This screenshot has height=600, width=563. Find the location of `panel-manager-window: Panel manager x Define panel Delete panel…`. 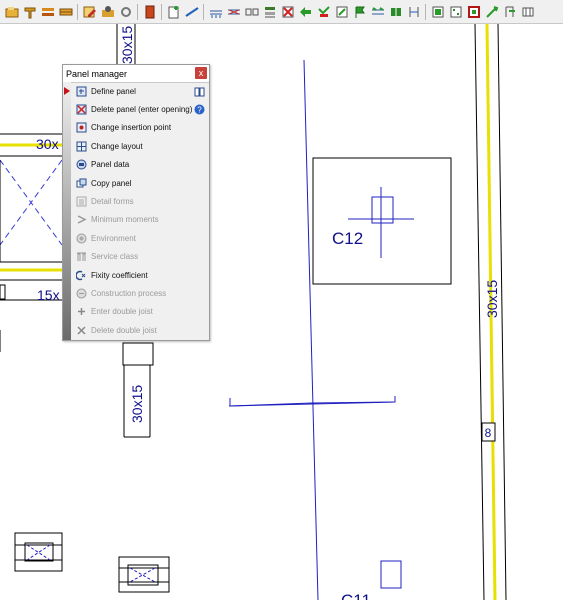

panel-manager-window: Panel manager x Define panel Delete panel… is located at coordinates (136, 202).